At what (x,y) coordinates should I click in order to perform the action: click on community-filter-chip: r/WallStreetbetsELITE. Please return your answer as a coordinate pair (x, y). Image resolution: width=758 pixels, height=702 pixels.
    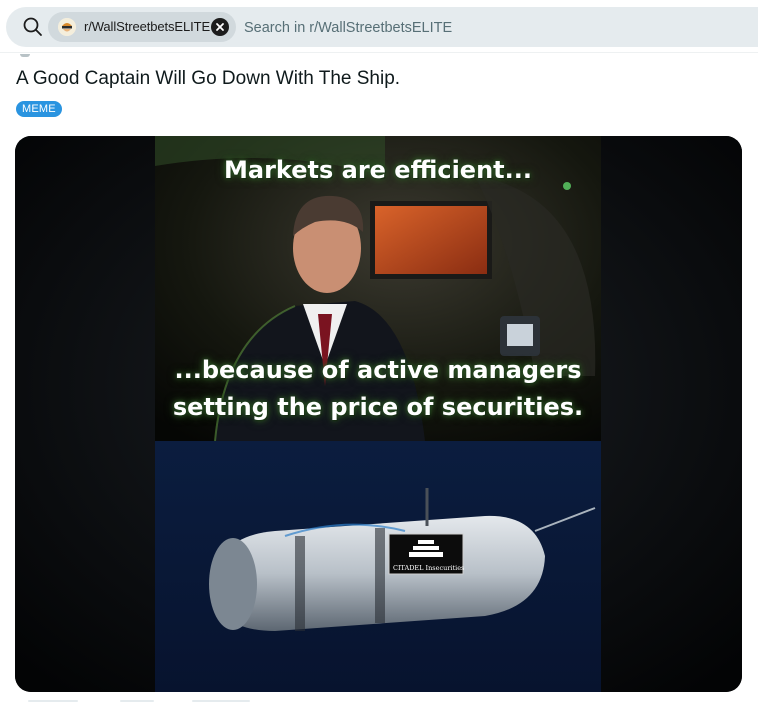
    Looking at the image, I should click on (142, 27).